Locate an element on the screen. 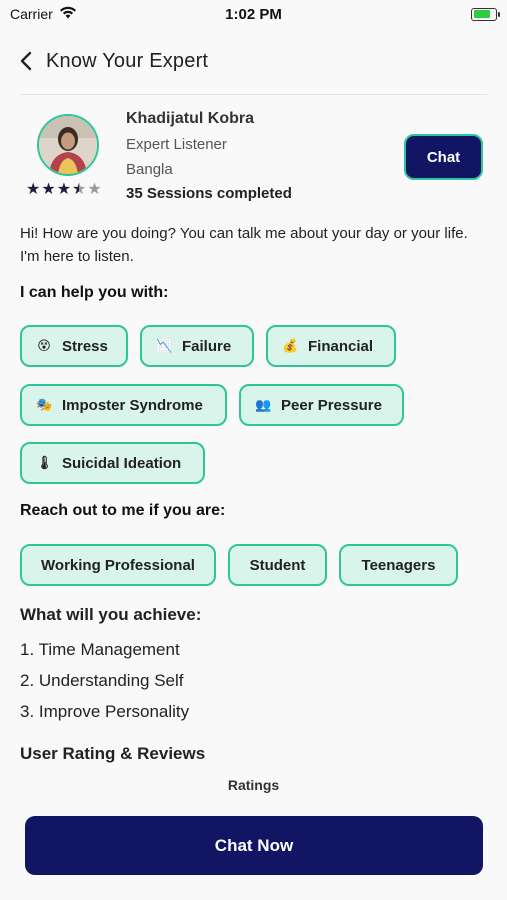 This screenshot has height=900, width=507. avatar is located at coordinates (68, 145).